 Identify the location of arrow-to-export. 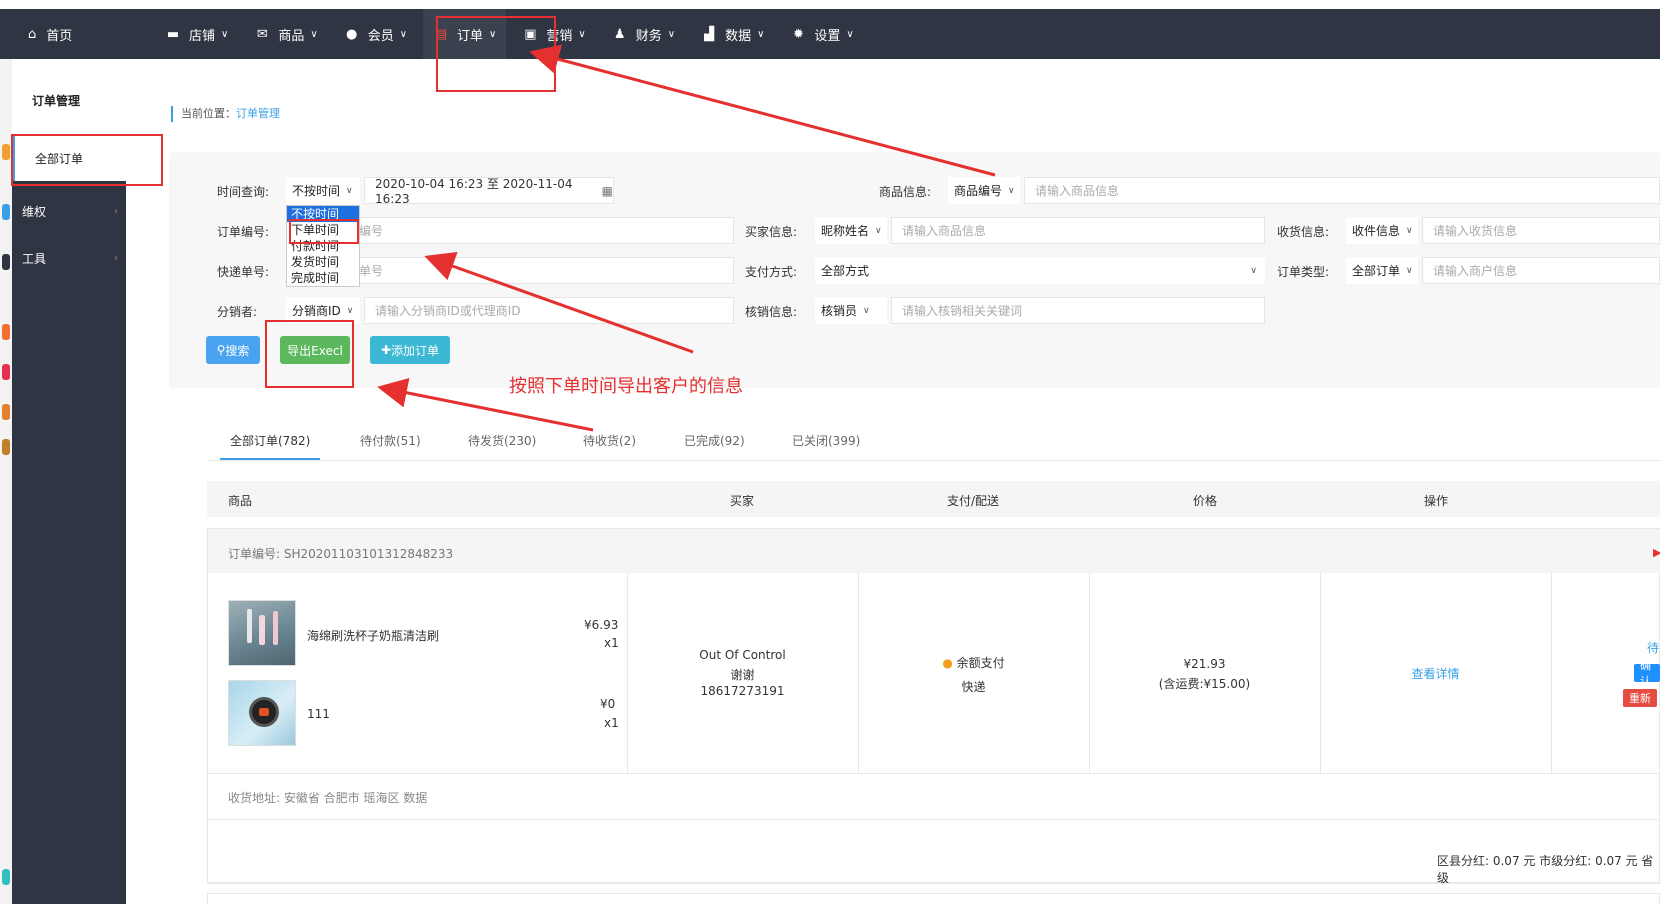
(485, 404).